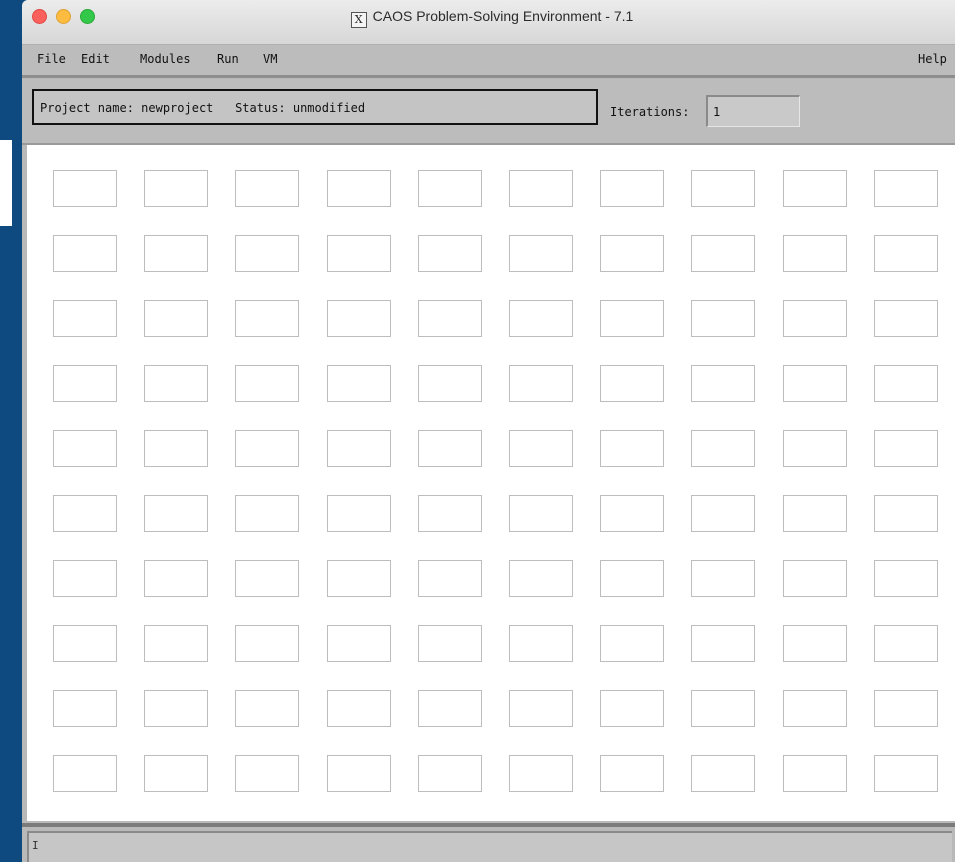  I want to click on message-field: I, so click(489, 846).